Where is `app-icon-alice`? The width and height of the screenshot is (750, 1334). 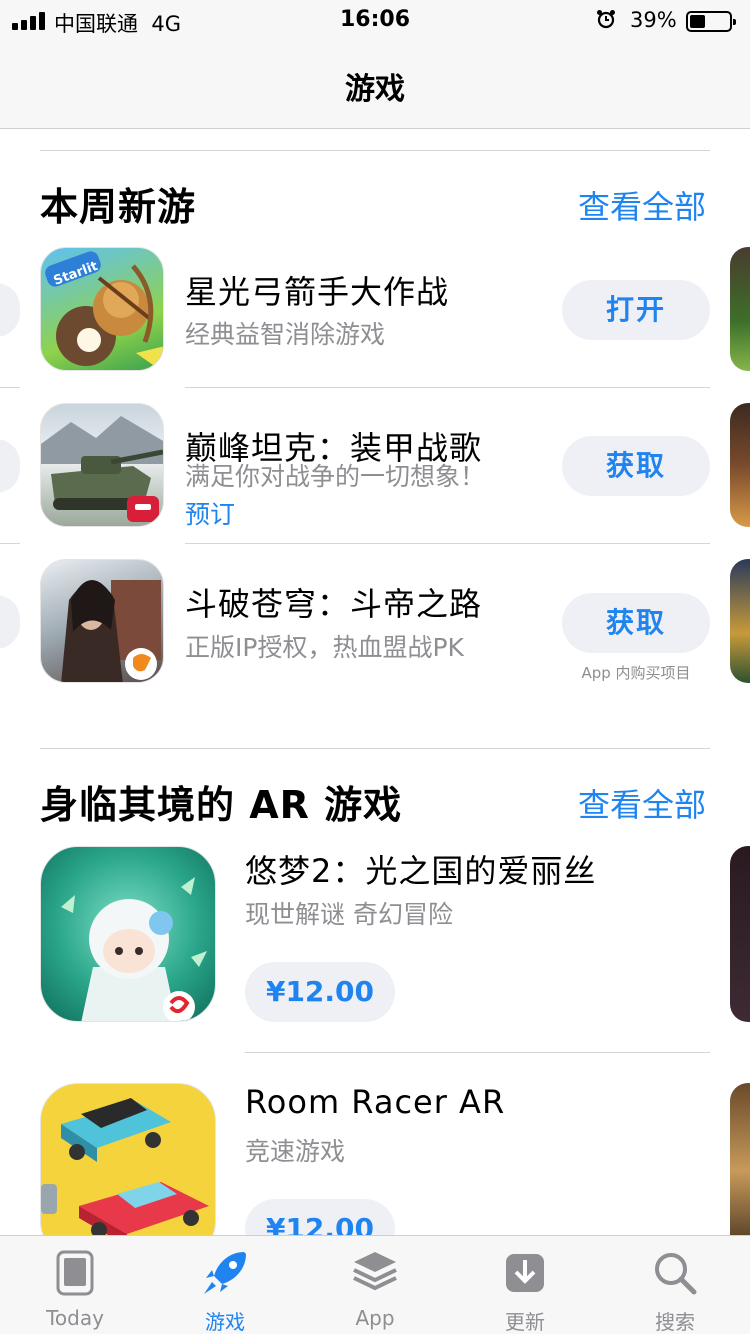
app-icon-alice is located at coordinates (128, 934).